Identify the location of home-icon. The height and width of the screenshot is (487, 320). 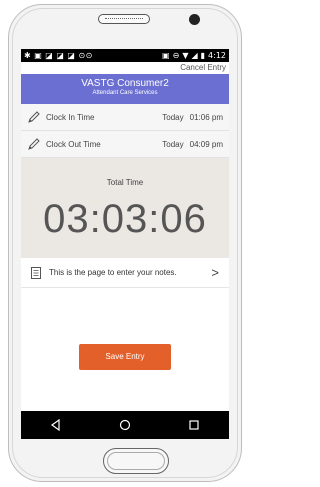
(125, 425).